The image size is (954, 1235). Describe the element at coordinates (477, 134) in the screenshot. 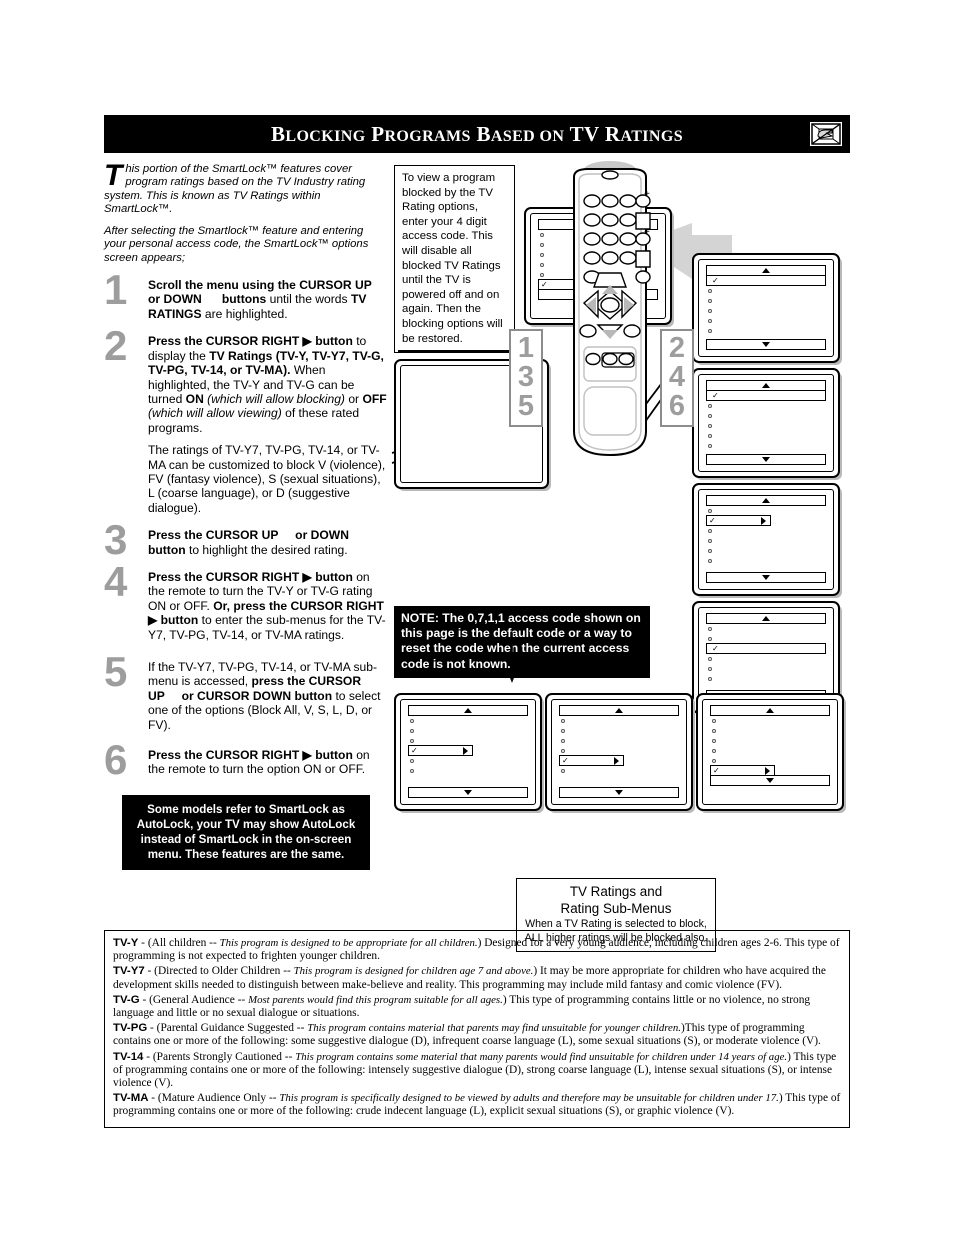

I see `page-header-banner: BLOCKING PROGRAMS BASED ON TV RATINGS` at that location.